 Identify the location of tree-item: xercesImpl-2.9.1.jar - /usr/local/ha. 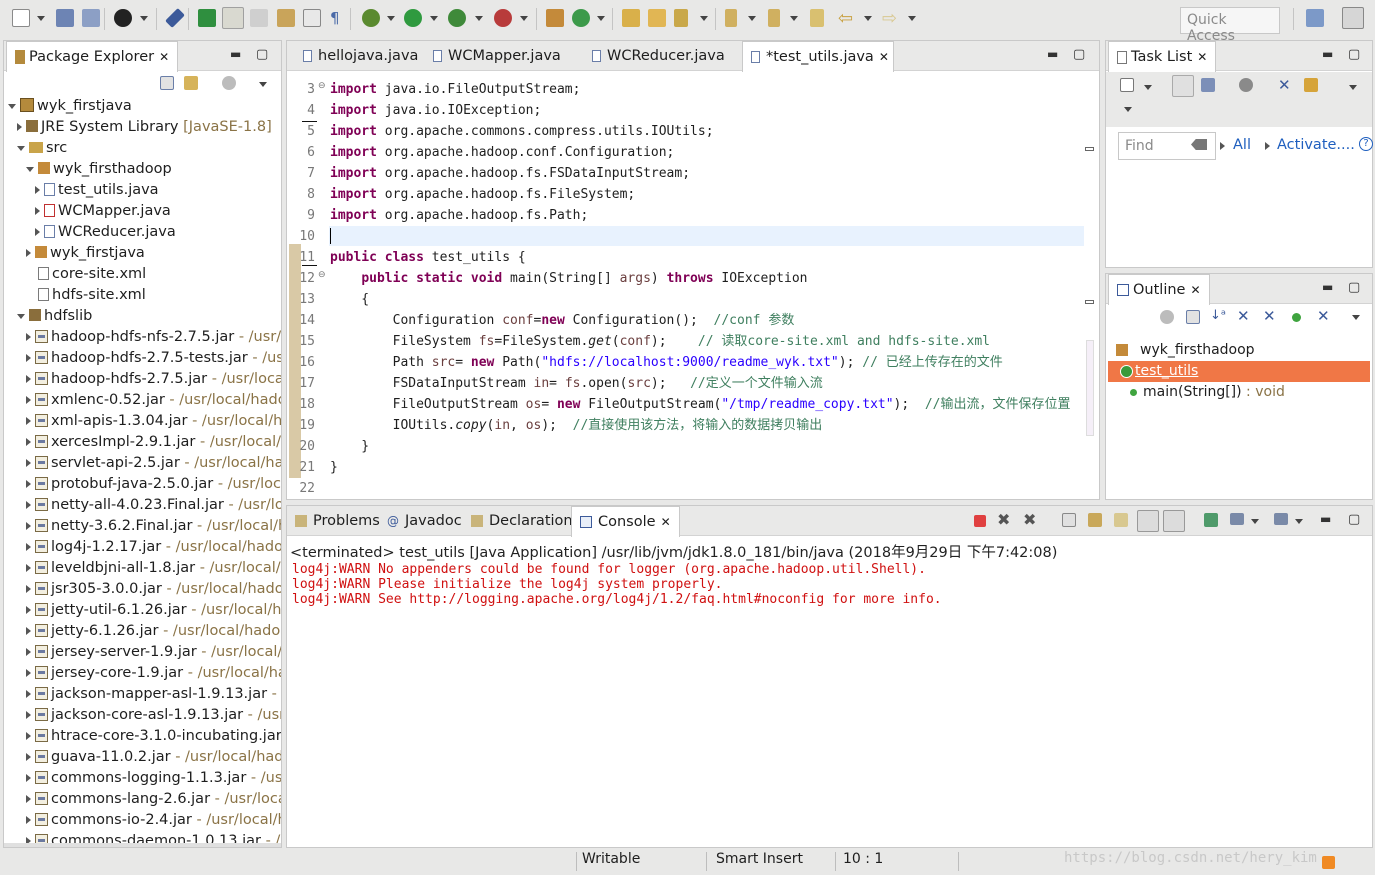
(142, 442).